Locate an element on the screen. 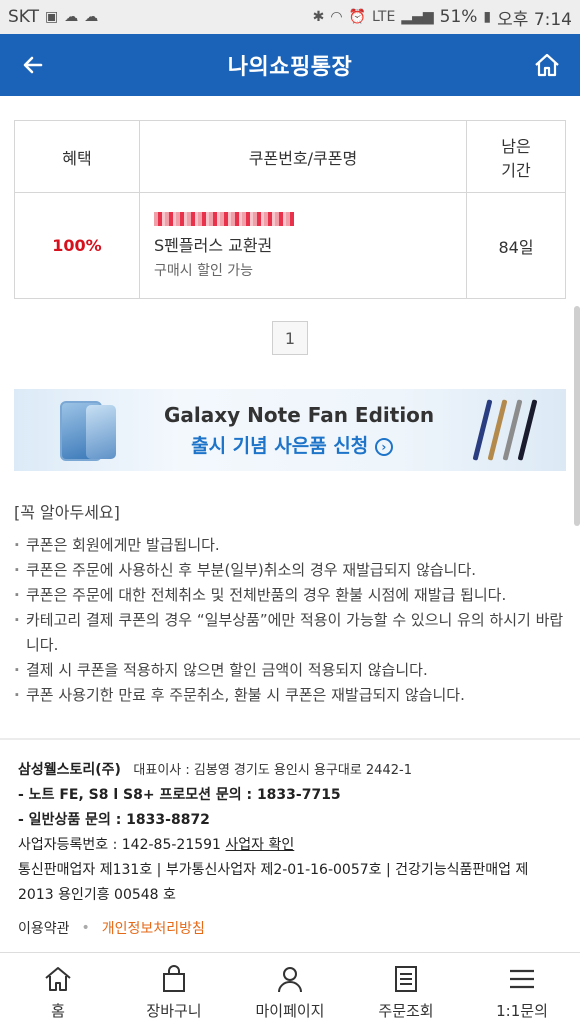 The image size is (580, 1031). arrow-left-icon is located at coordinates (33, 65).